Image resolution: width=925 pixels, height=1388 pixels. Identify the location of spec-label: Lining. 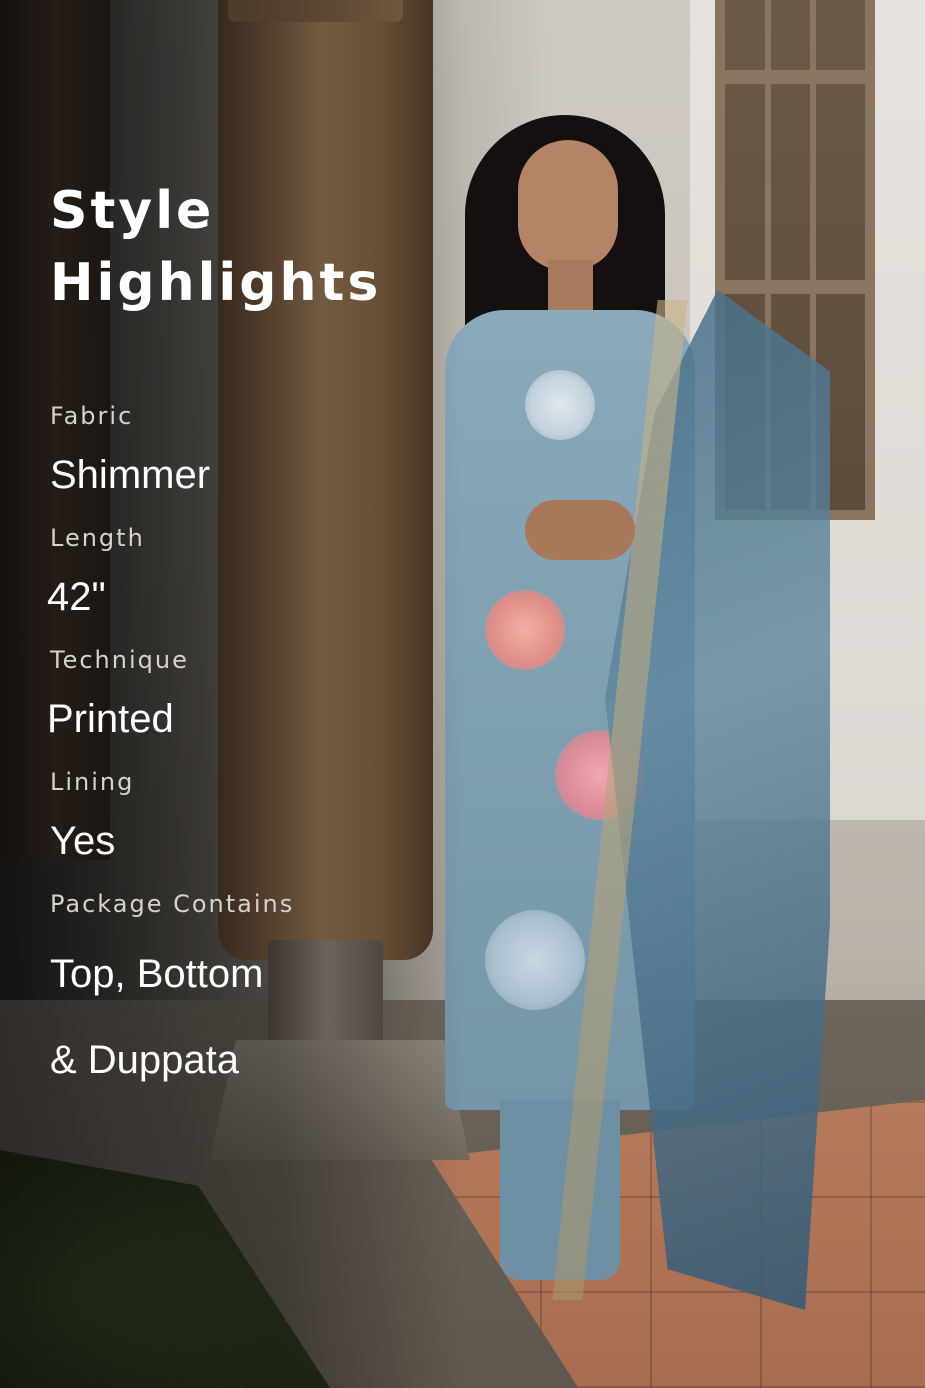
(92, 782).